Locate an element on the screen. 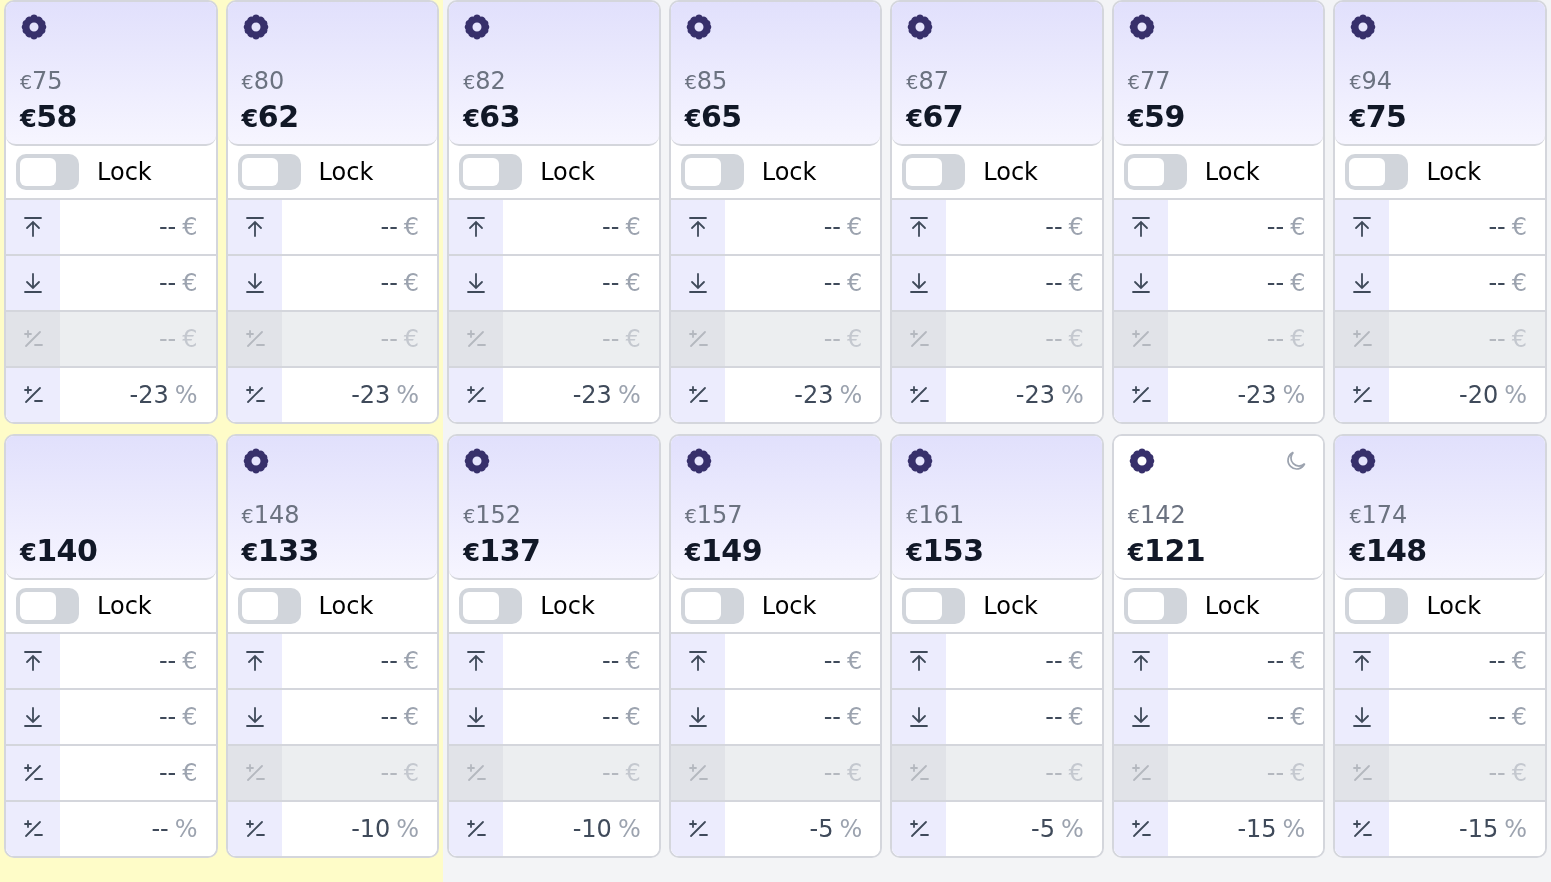  current-price: €63 is located at coordinates (492, 117).